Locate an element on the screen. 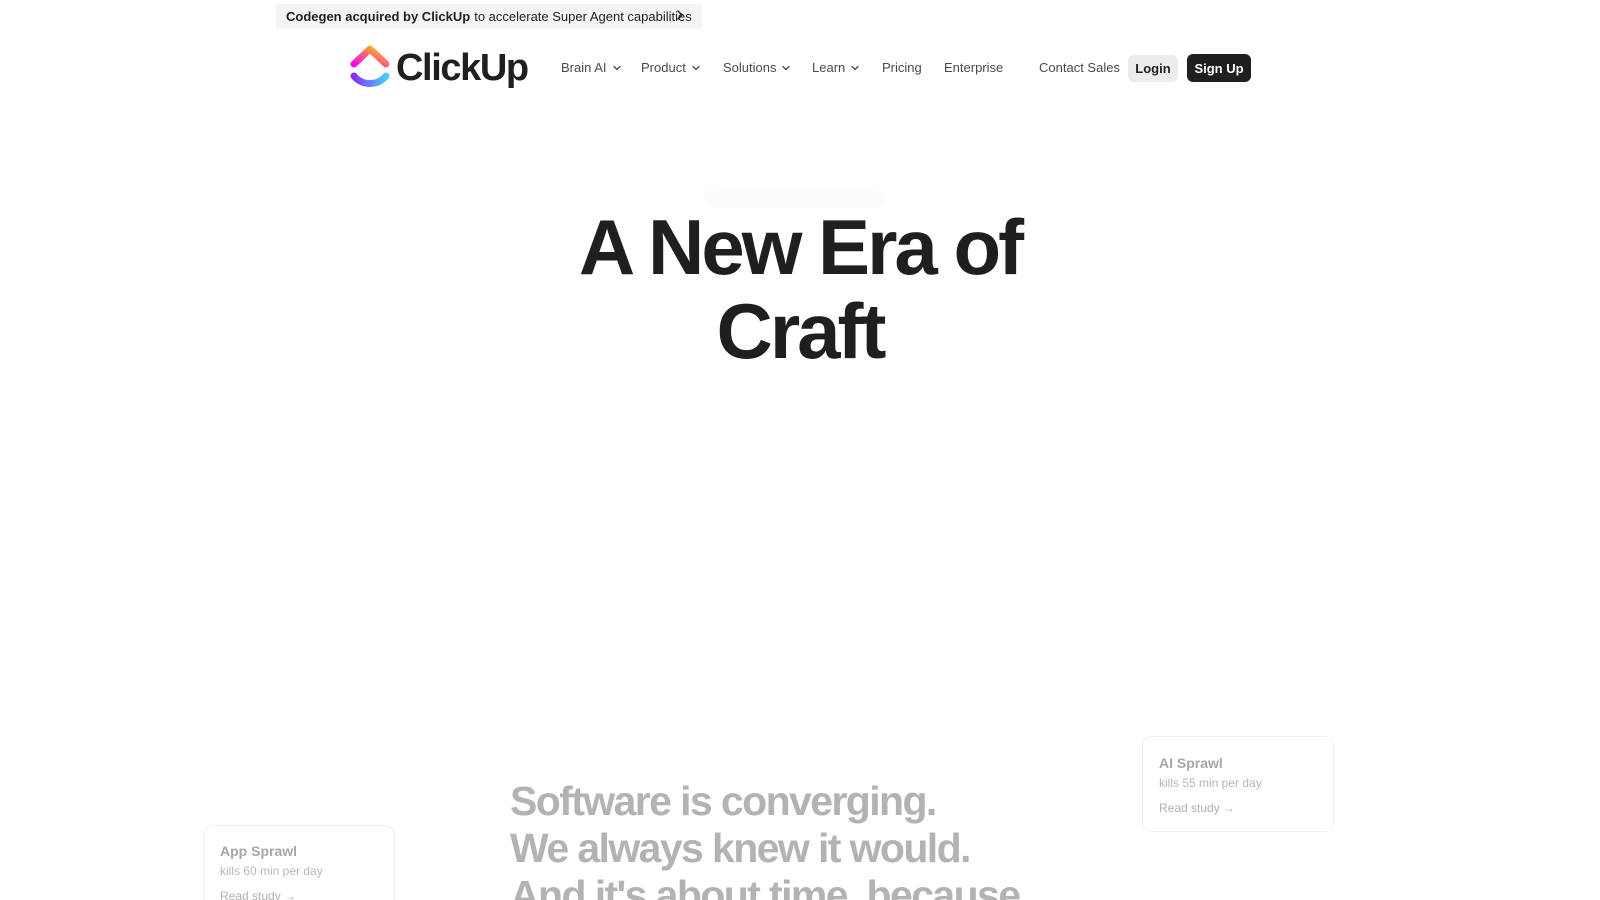  hero-title: A New Era of Craft is located at coordinates (800, 289).